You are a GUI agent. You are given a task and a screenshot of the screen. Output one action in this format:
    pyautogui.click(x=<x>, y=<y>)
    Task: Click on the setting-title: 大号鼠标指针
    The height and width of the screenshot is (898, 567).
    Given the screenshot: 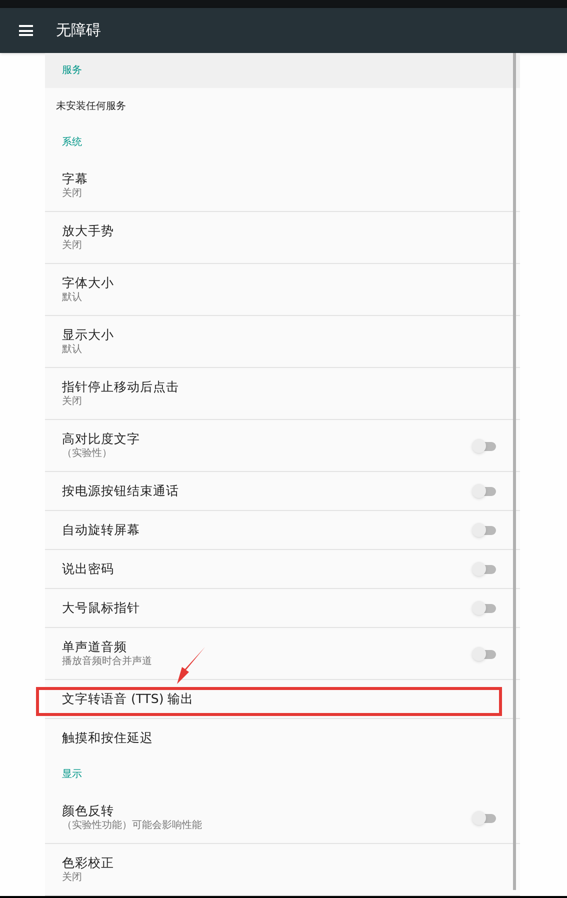 What is the action you would take?
    pyautogui.click(x=101, y=608)
    